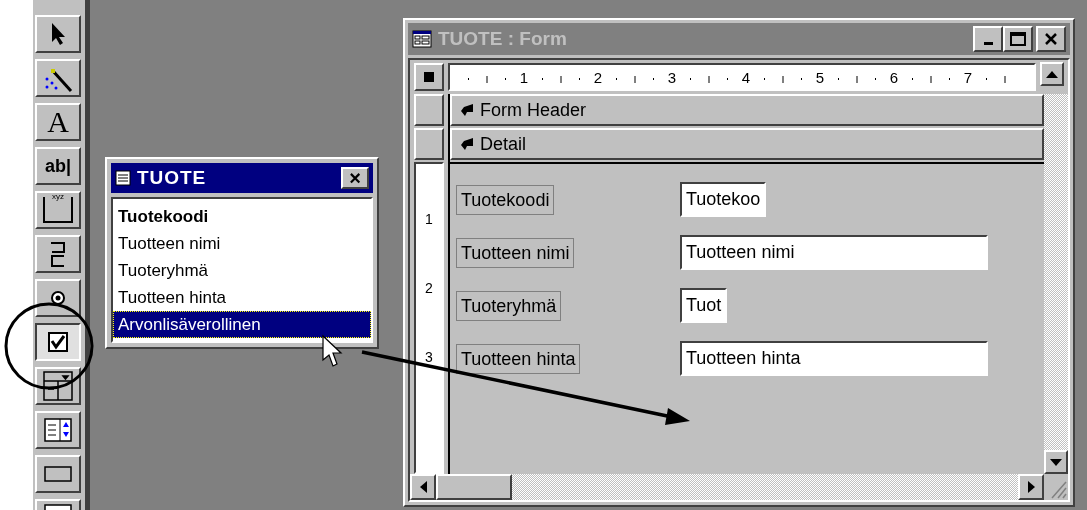 This screenshot has height=510, width=1087. Describe the element at coordinates (503, 144) in the screenshot. I see `section-label: Detail` at that location.